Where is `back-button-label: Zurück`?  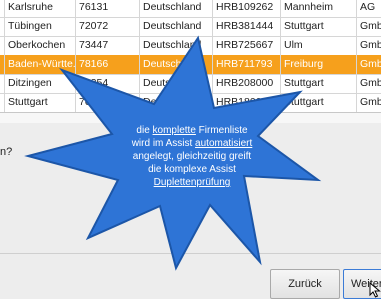
back-button-label: Zurück is located at coordinates (305, 284).